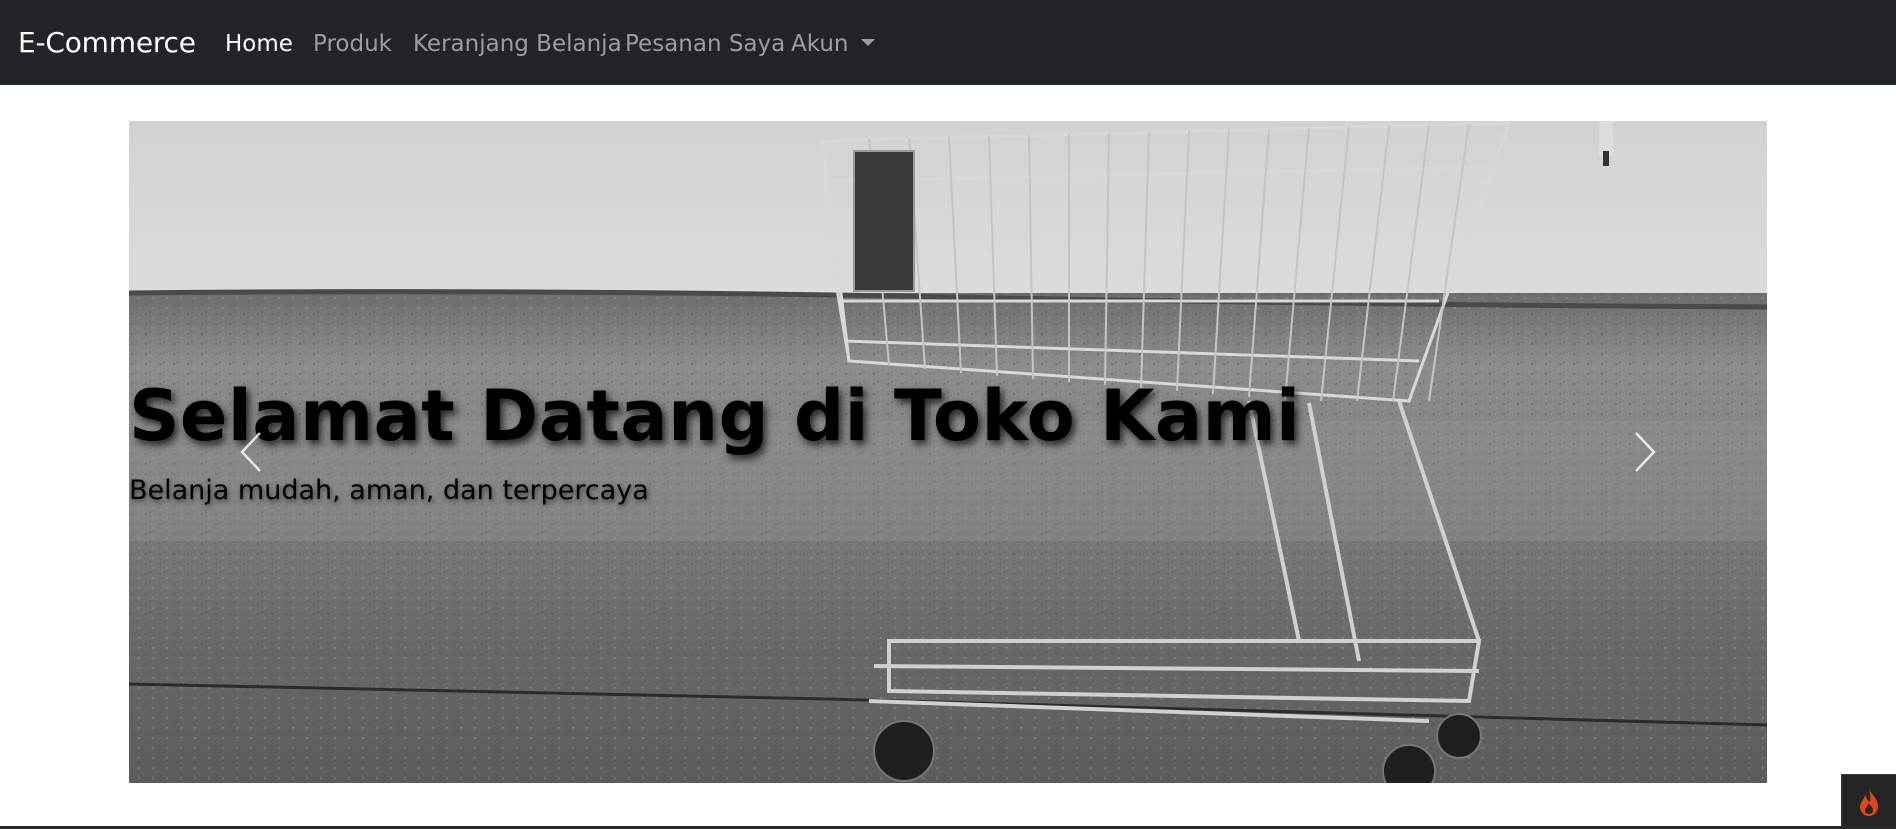 Image resolution: width=1896 pixels, height=829 pixels. What do you see at coordinates (389, 490) in the screenshot?
I see `hero-subtitle: Belanja mudah, aman, dan terpercaya` at bounding box center [389, 490].